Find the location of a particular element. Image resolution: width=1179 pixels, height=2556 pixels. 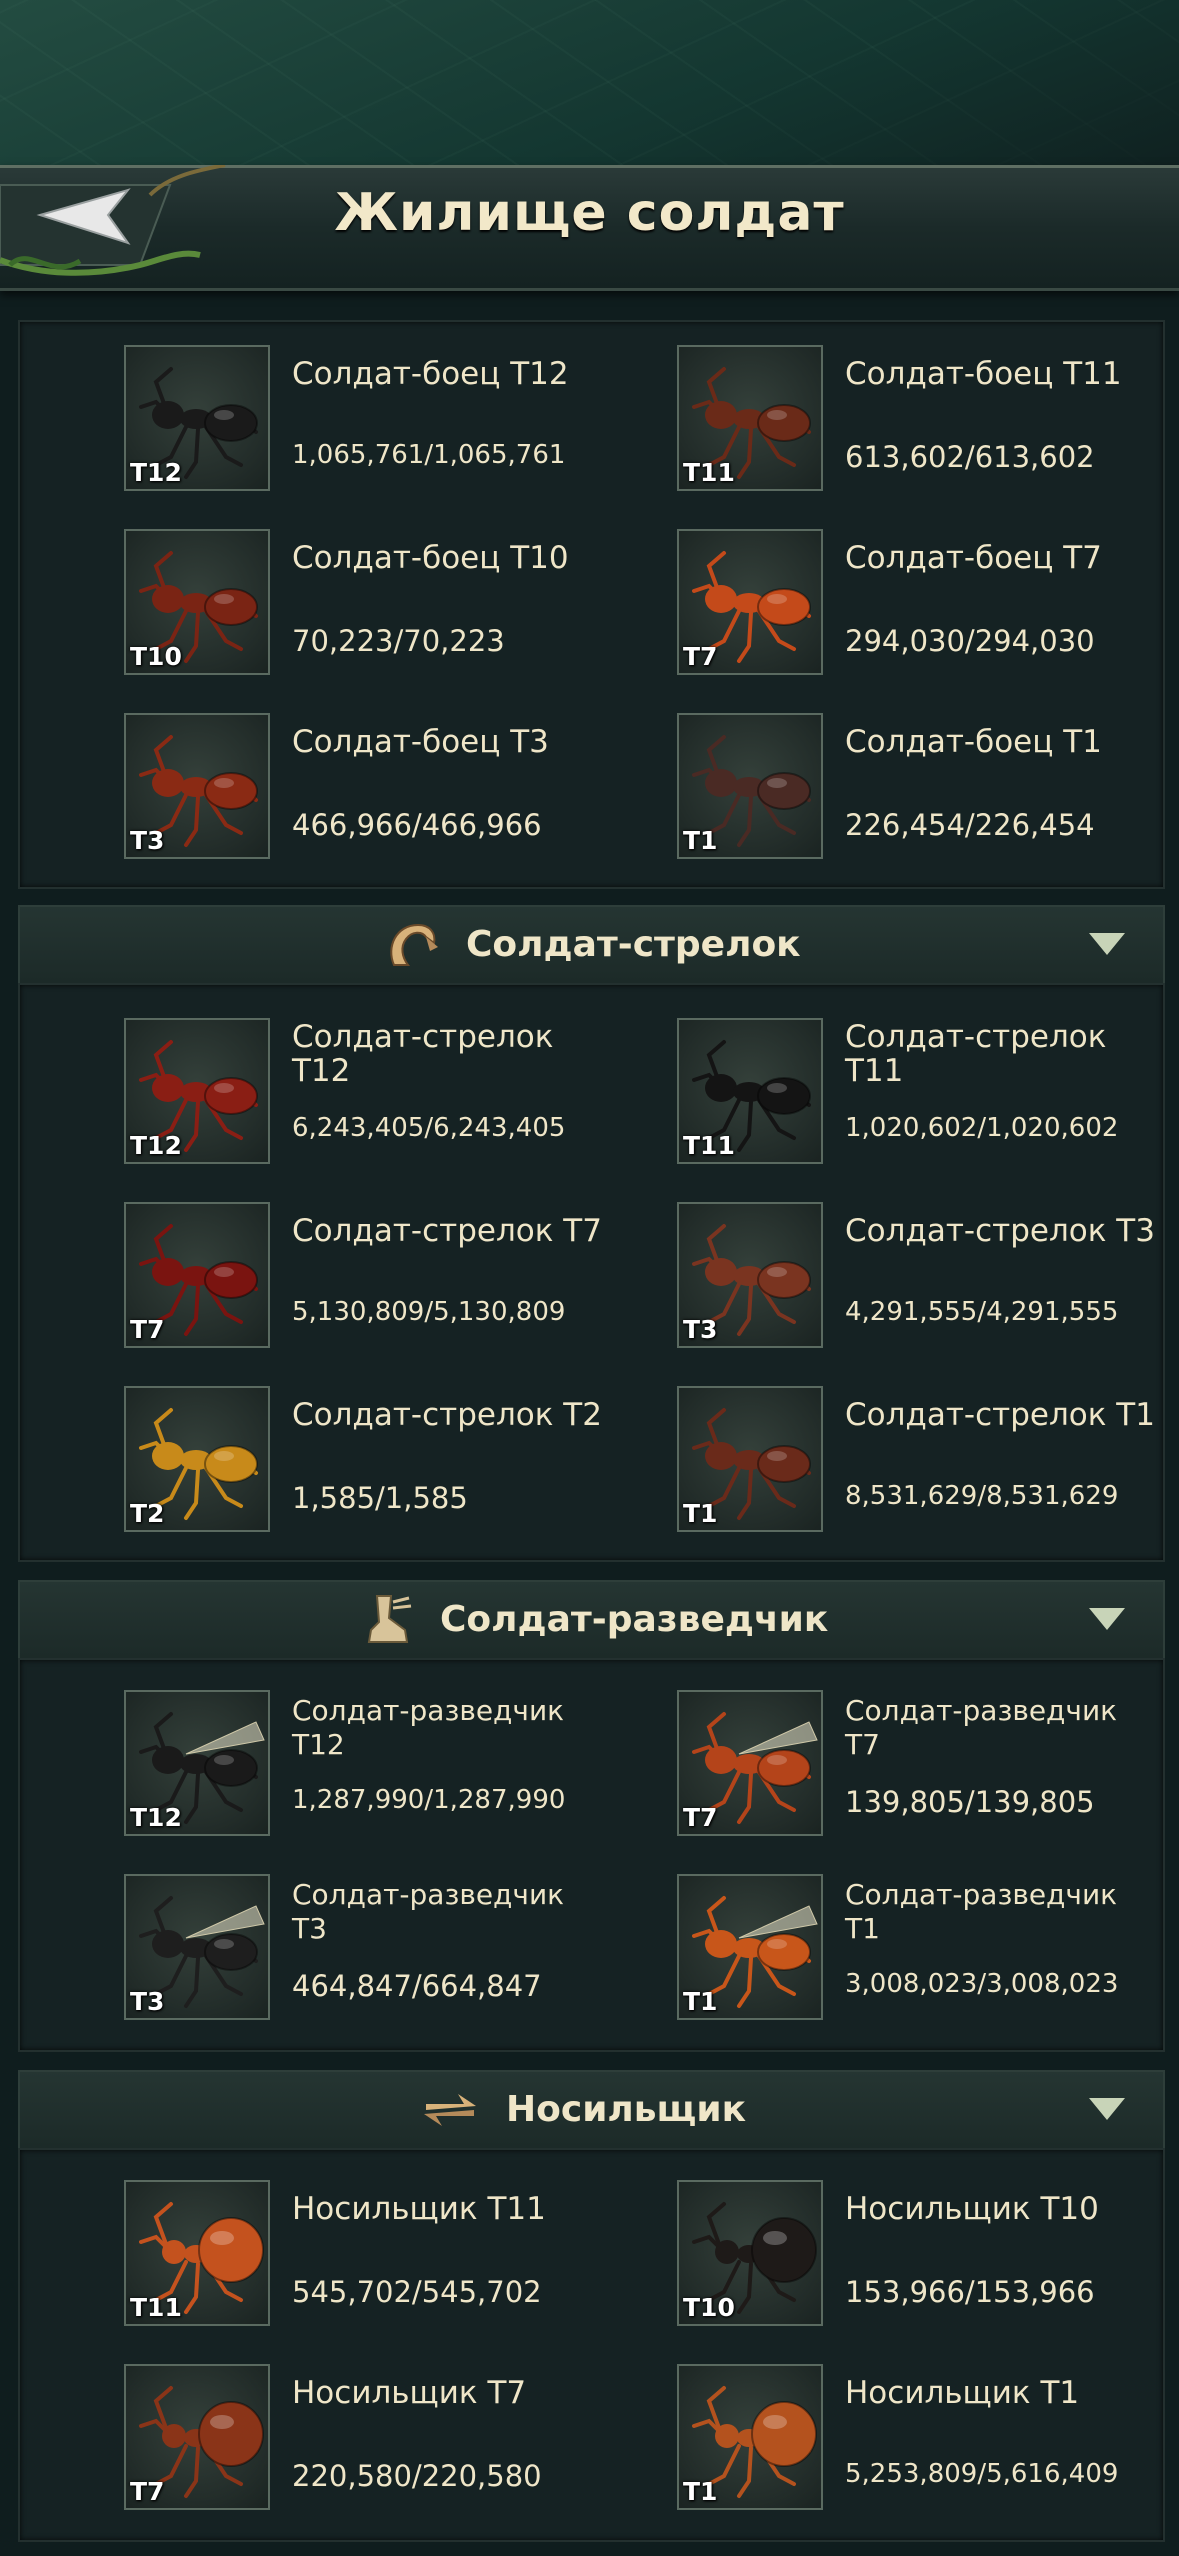

section-title-carrier: Носильщик is located at coordinates (626, 2109).